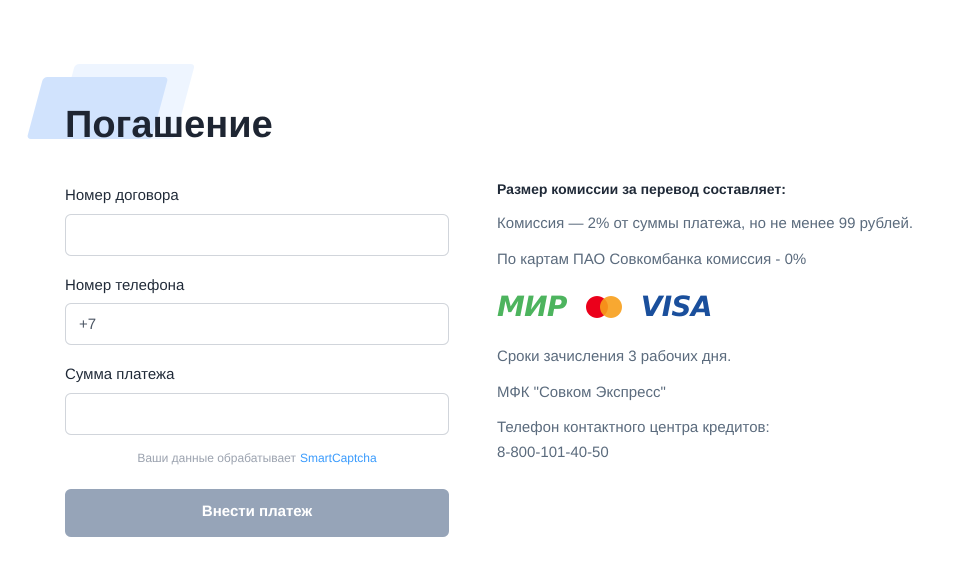 This screenshot has width=965, height=573. Describe the element at coordinates (582, 392) in the screenshot. I see `info-text: МФК "Совком Экспресс"` at that location.